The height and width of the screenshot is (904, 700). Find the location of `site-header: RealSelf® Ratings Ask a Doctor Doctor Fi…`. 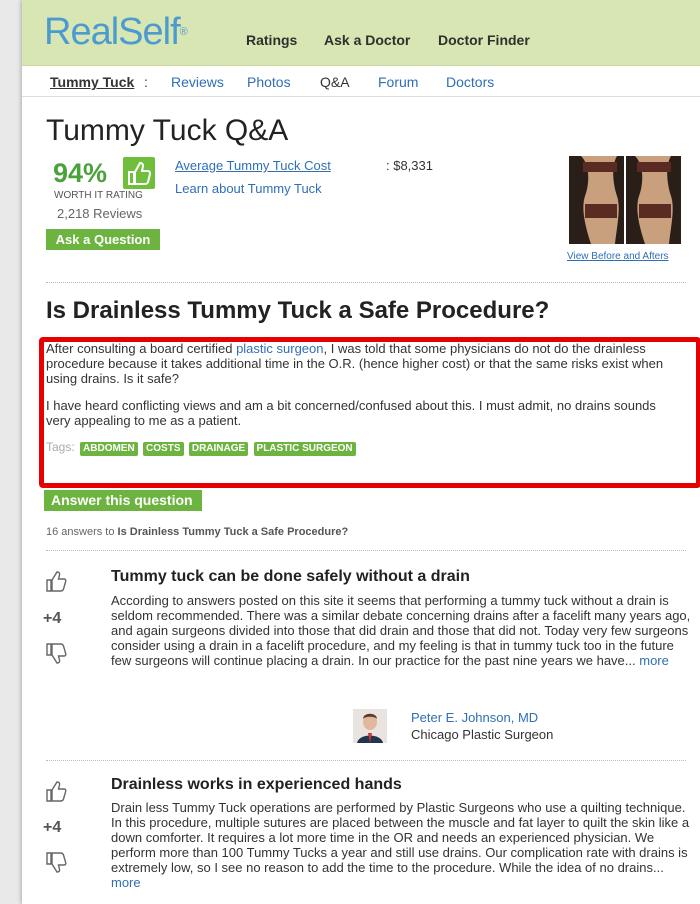

site-header: RealSelf® Ratings Ask a Doctor Doctor Fi… is located at coordinates (361, 33).